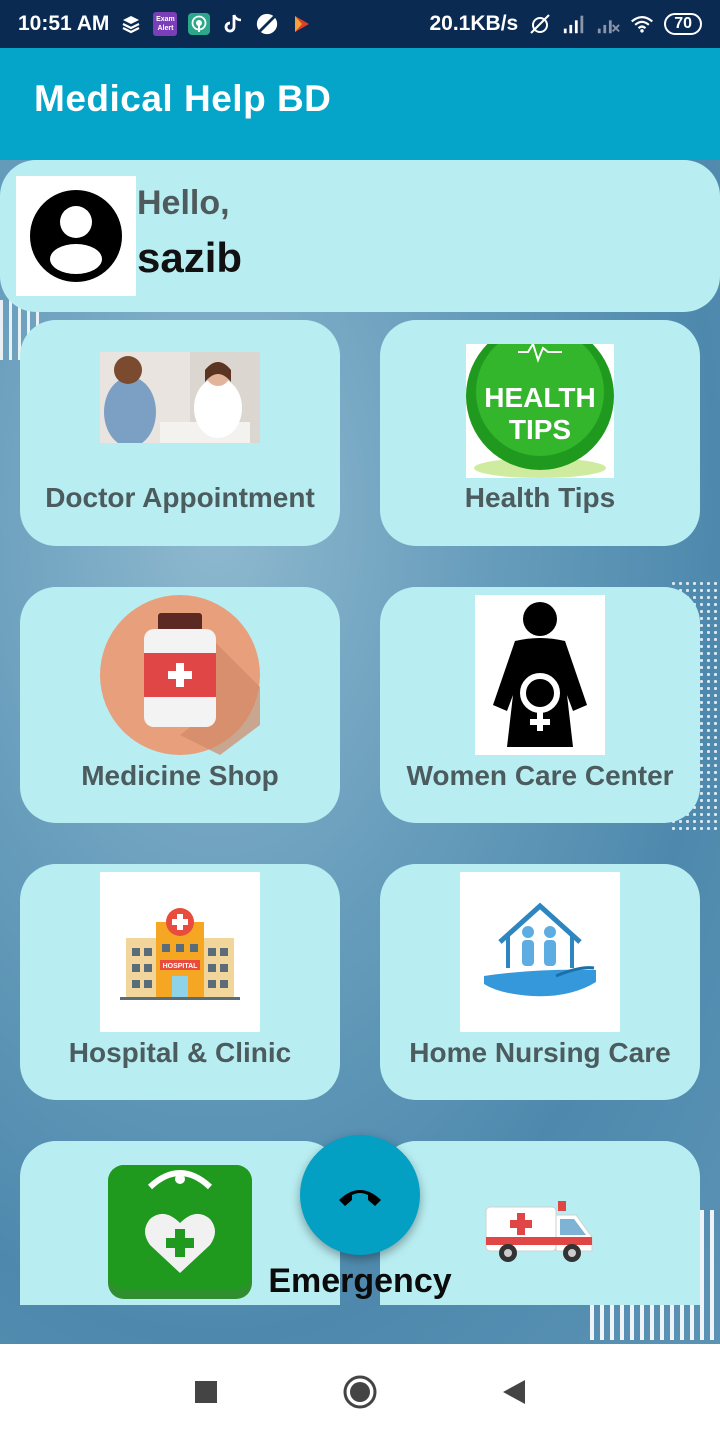 This screenshot has width=720, height=1440. What do you see at coordinates (540, 497) in the screenshot?
I see `tile-label: Health Tips` at bounding box center [540, 497].